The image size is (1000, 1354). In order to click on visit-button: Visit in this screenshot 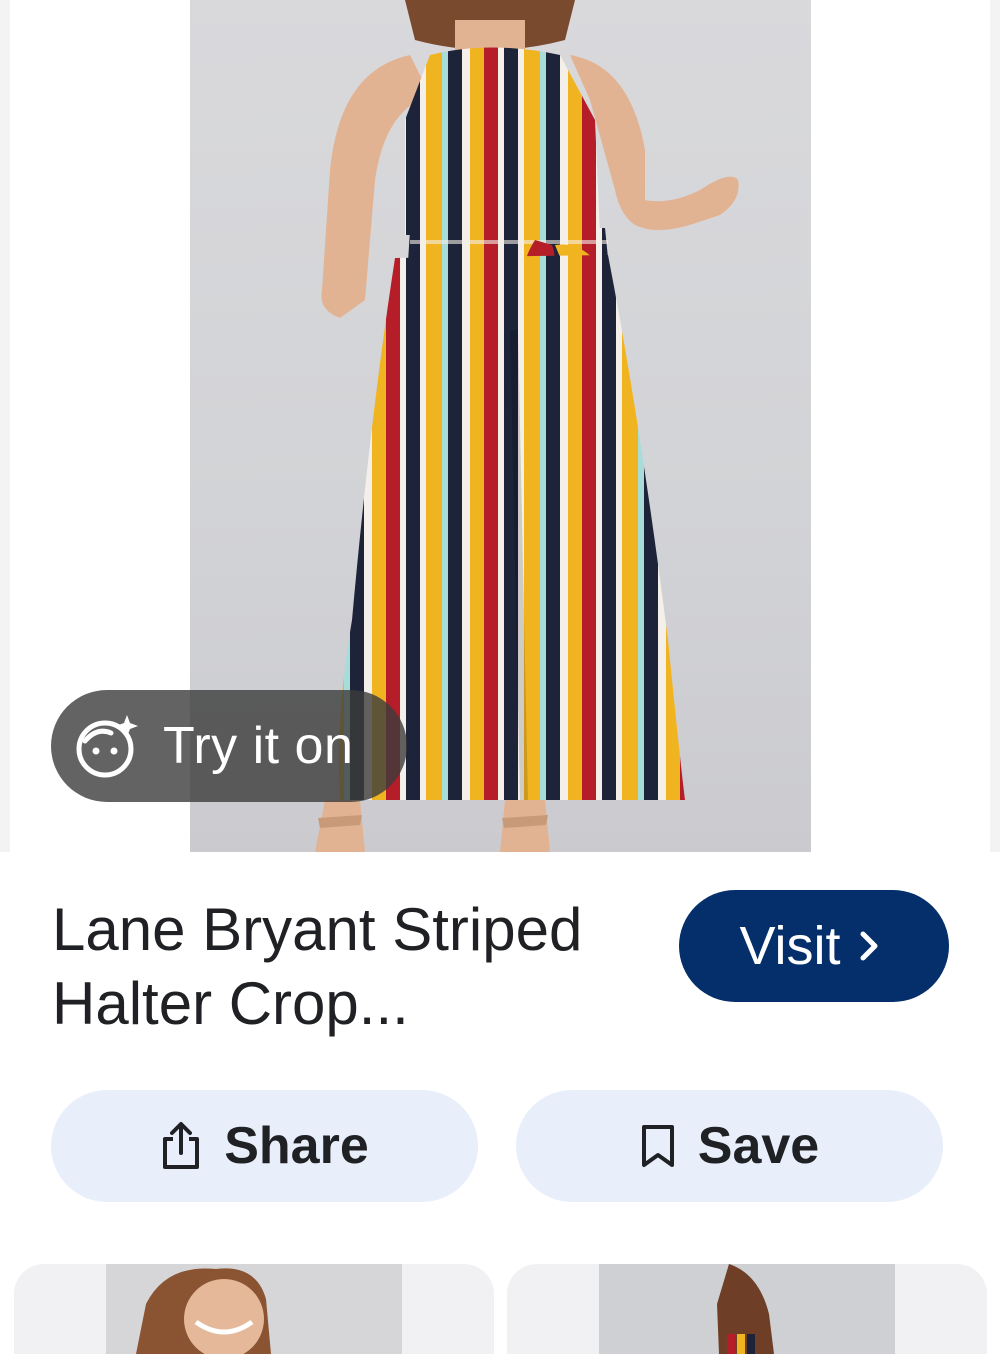, I will do `click(814, 946)`.